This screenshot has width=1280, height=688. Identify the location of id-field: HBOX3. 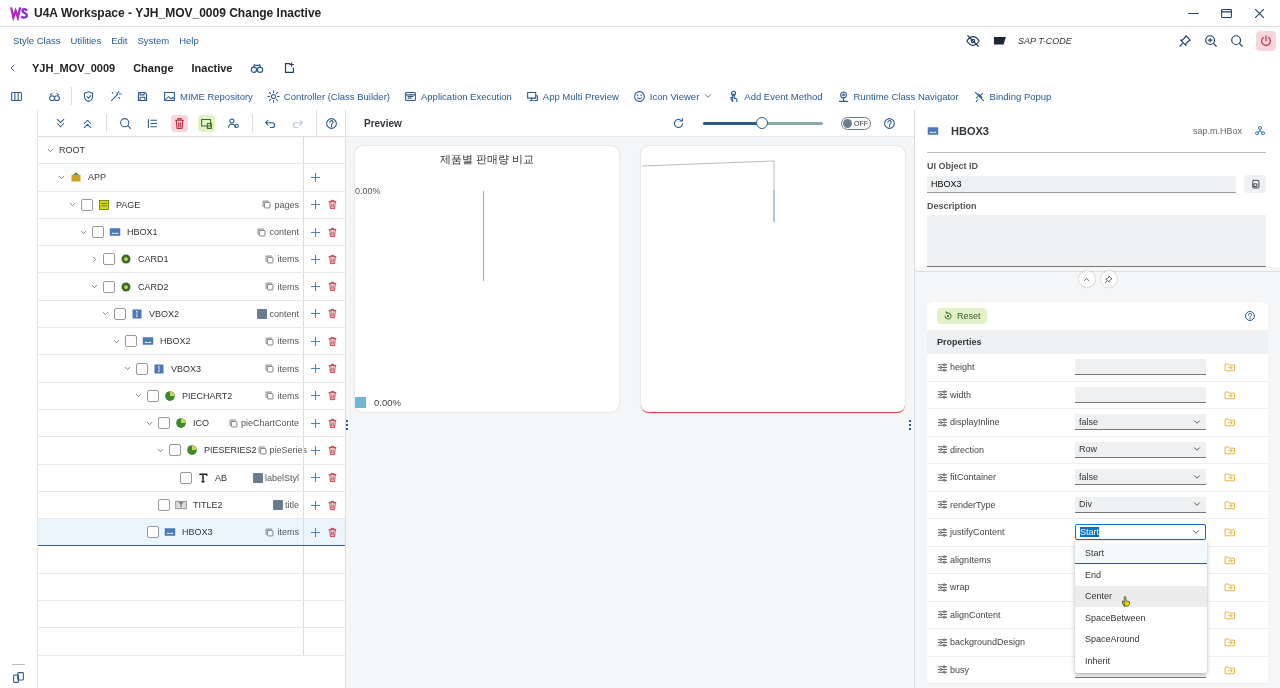
(1081, 184).